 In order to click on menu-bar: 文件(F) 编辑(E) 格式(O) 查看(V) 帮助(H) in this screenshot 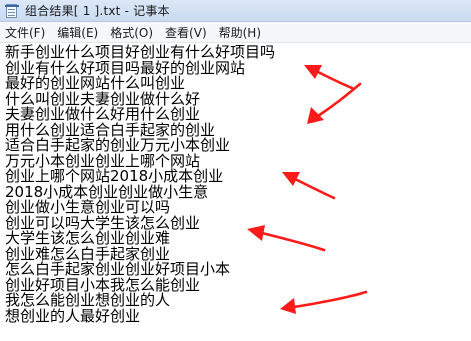, I will do `click(235, 32)`.